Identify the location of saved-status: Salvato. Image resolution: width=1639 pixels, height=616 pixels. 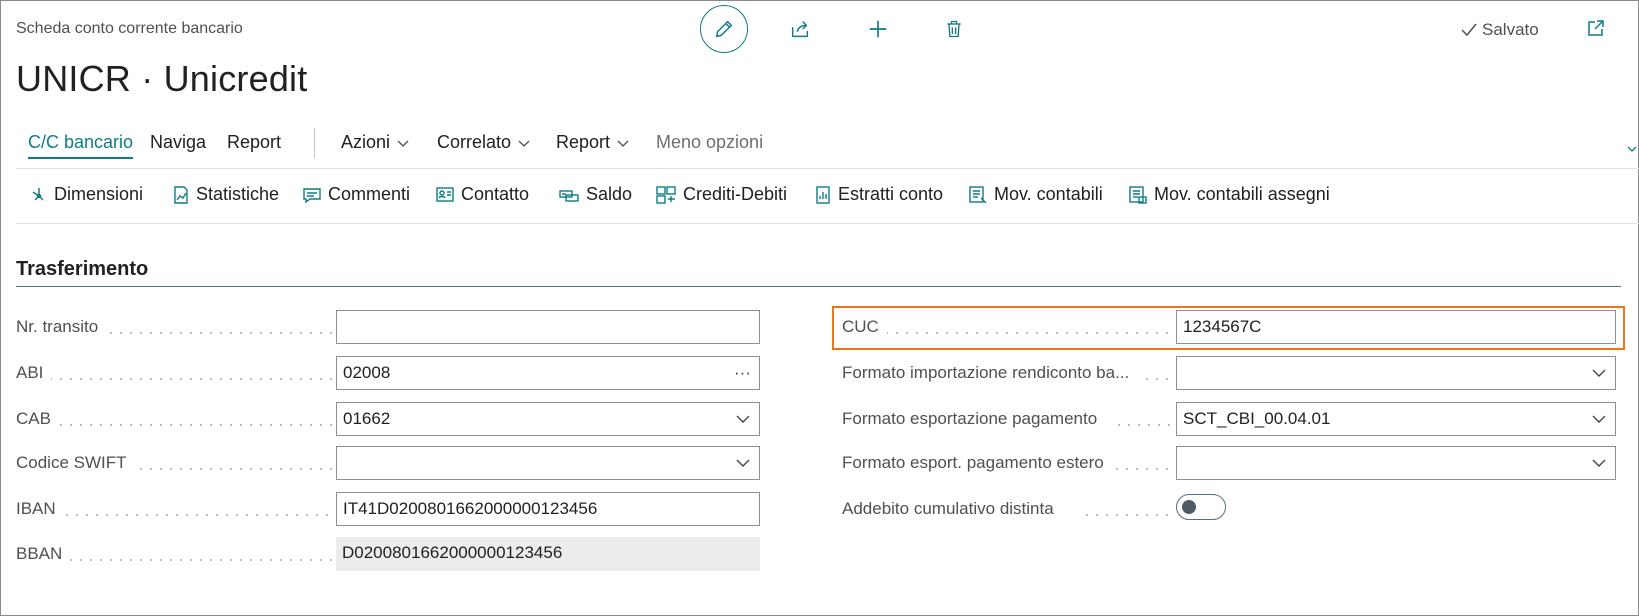
(1499, 30).